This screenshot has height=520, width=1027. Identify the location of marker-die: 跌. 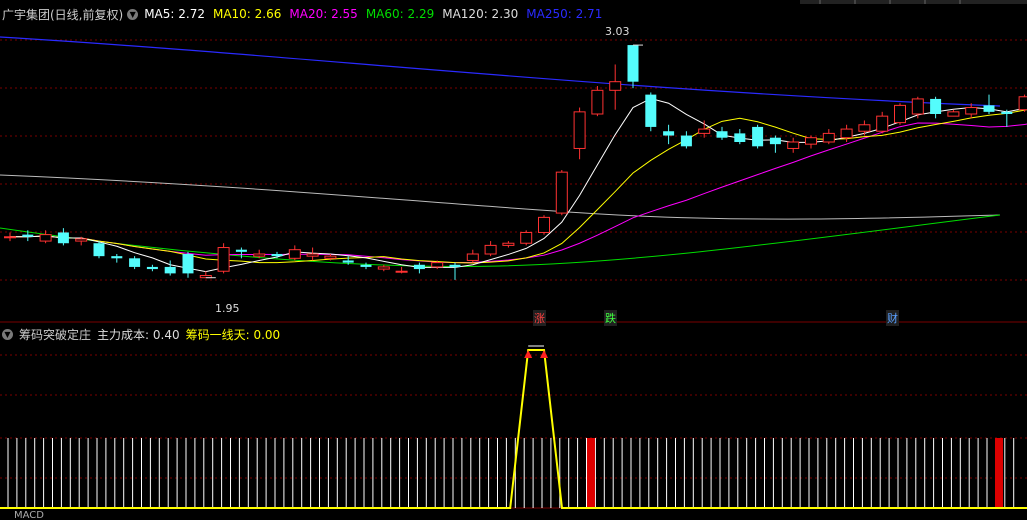
(610, 318).